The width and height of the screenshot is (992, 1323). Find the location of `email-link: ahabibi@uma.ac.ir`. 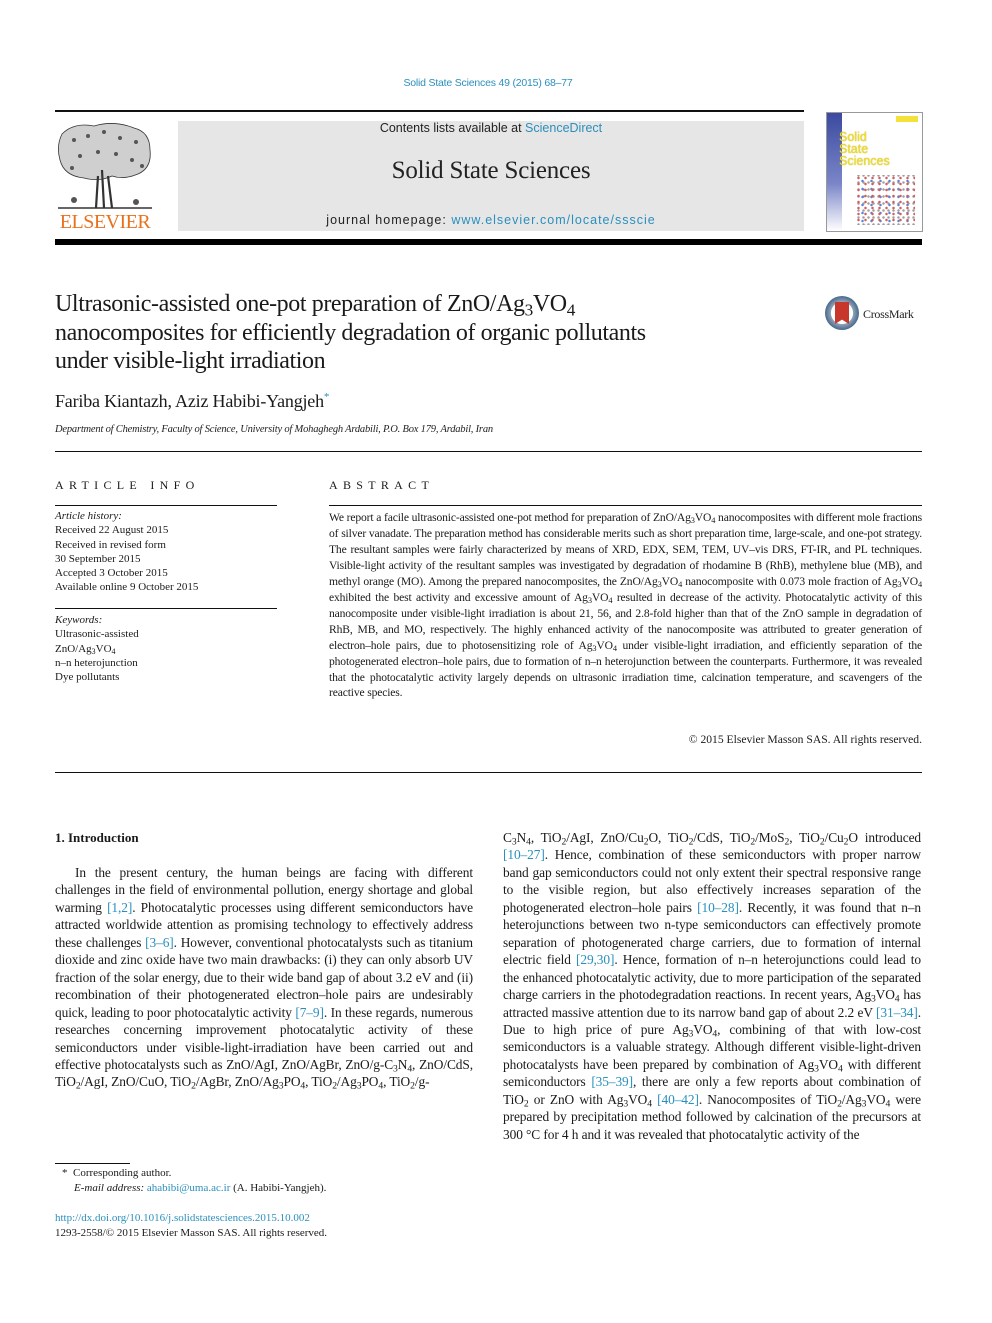

email-link: ahabibi@uma.ac.ir is located at coordinates (188, 1188).